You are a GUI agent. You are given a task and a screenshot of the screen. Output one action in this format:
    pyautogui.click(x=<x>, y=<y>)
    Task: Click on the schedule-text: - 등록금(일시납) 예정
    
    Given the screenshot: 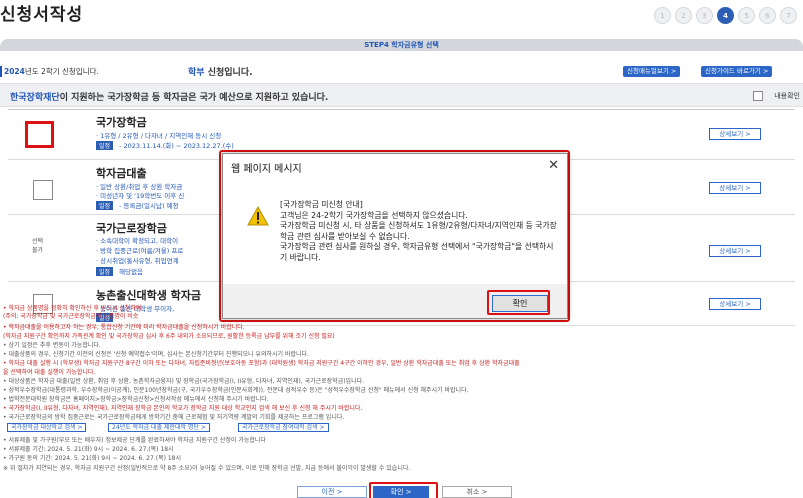 What is the action you would take?
    pyautogui.click(x=148, y=206)
    